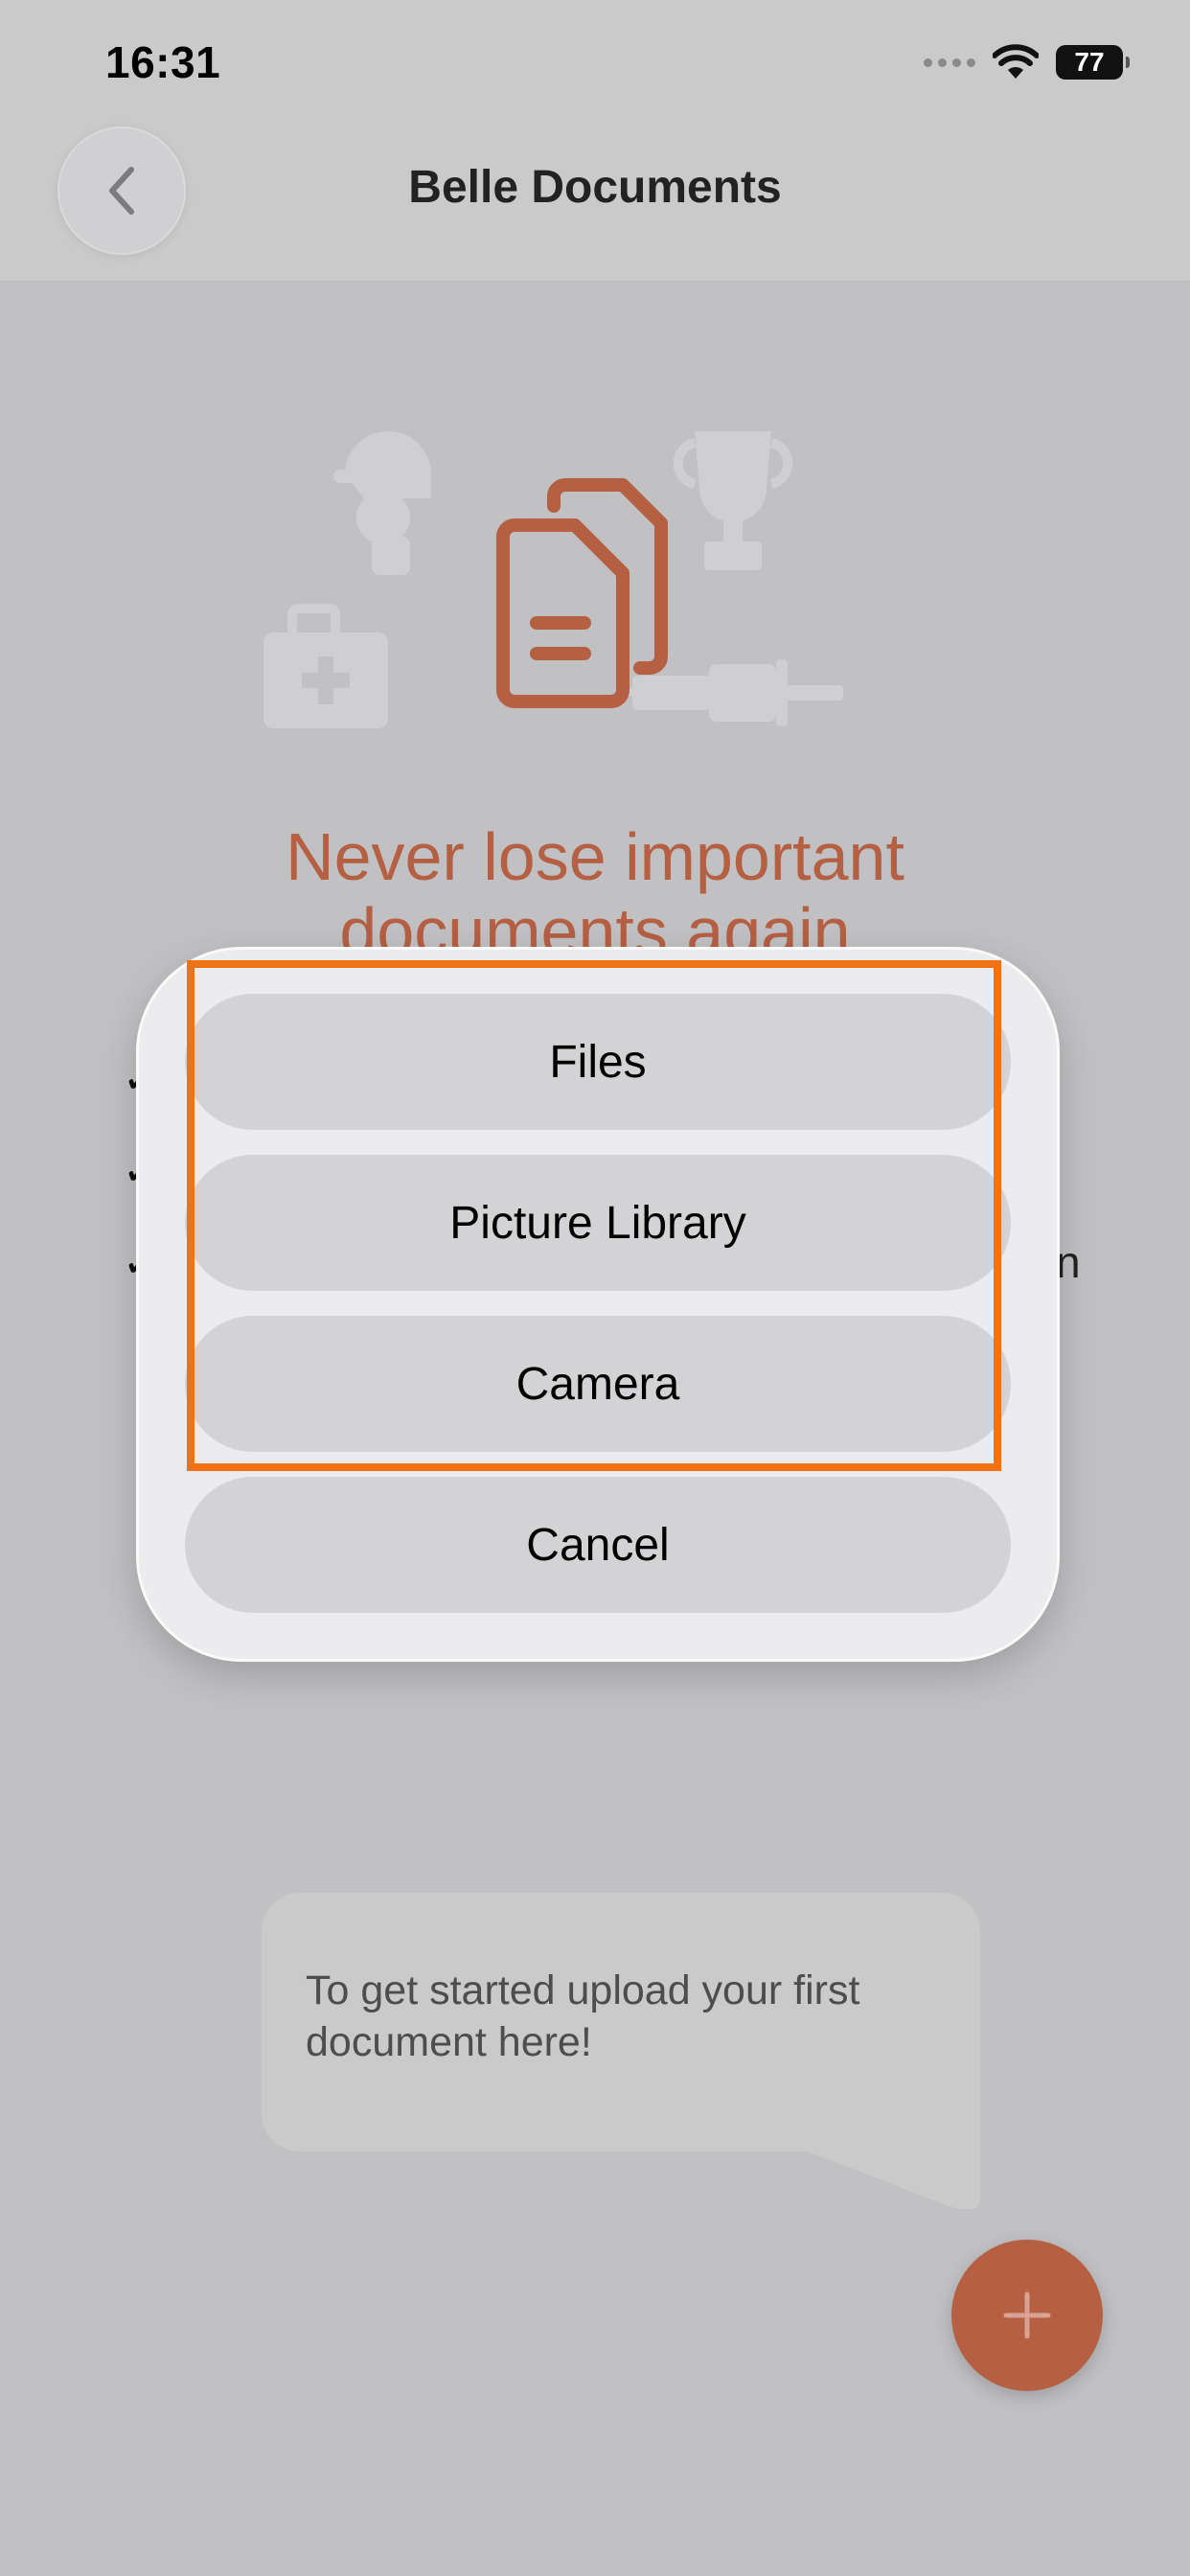 The width and height of the screenshot is (1190, 2576). I want to click on battery-icon: 77, so click(1093, 63).